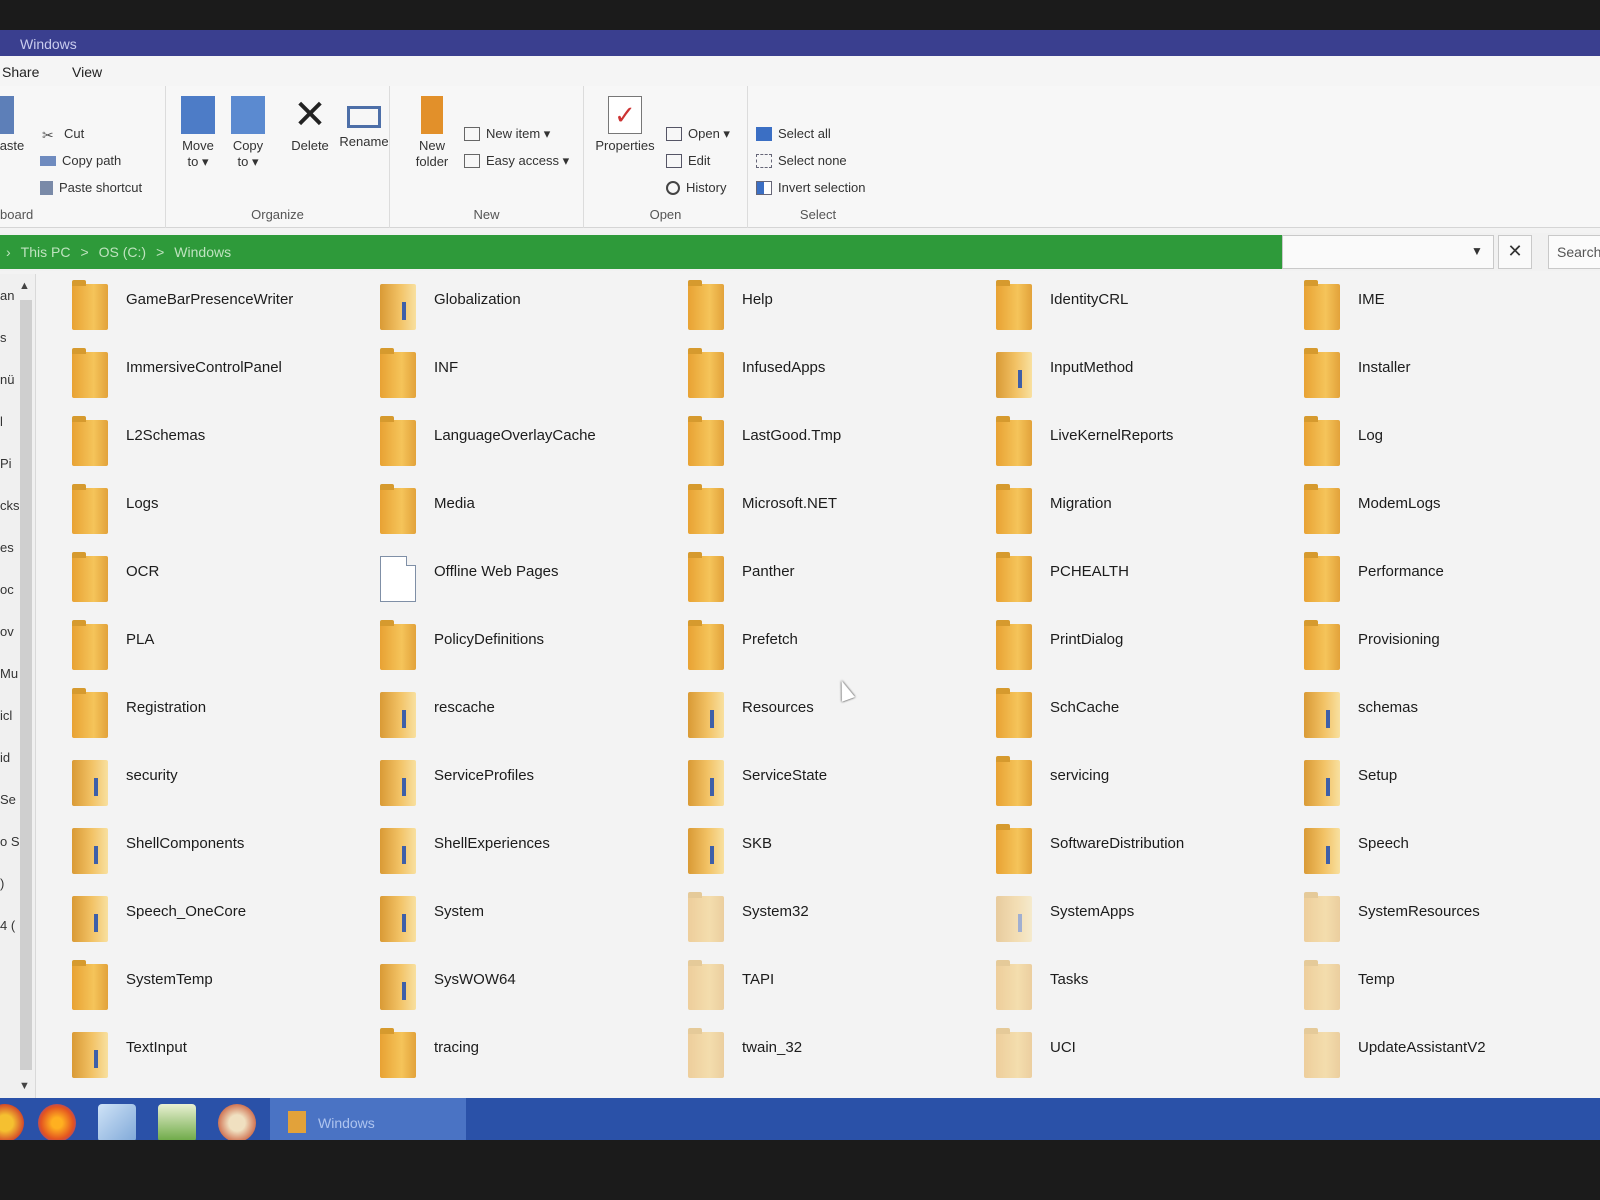  What do you see at coordinates (518, 376) in the screenshot?
I see `list-item: INF` at bounding box center [518, 376].